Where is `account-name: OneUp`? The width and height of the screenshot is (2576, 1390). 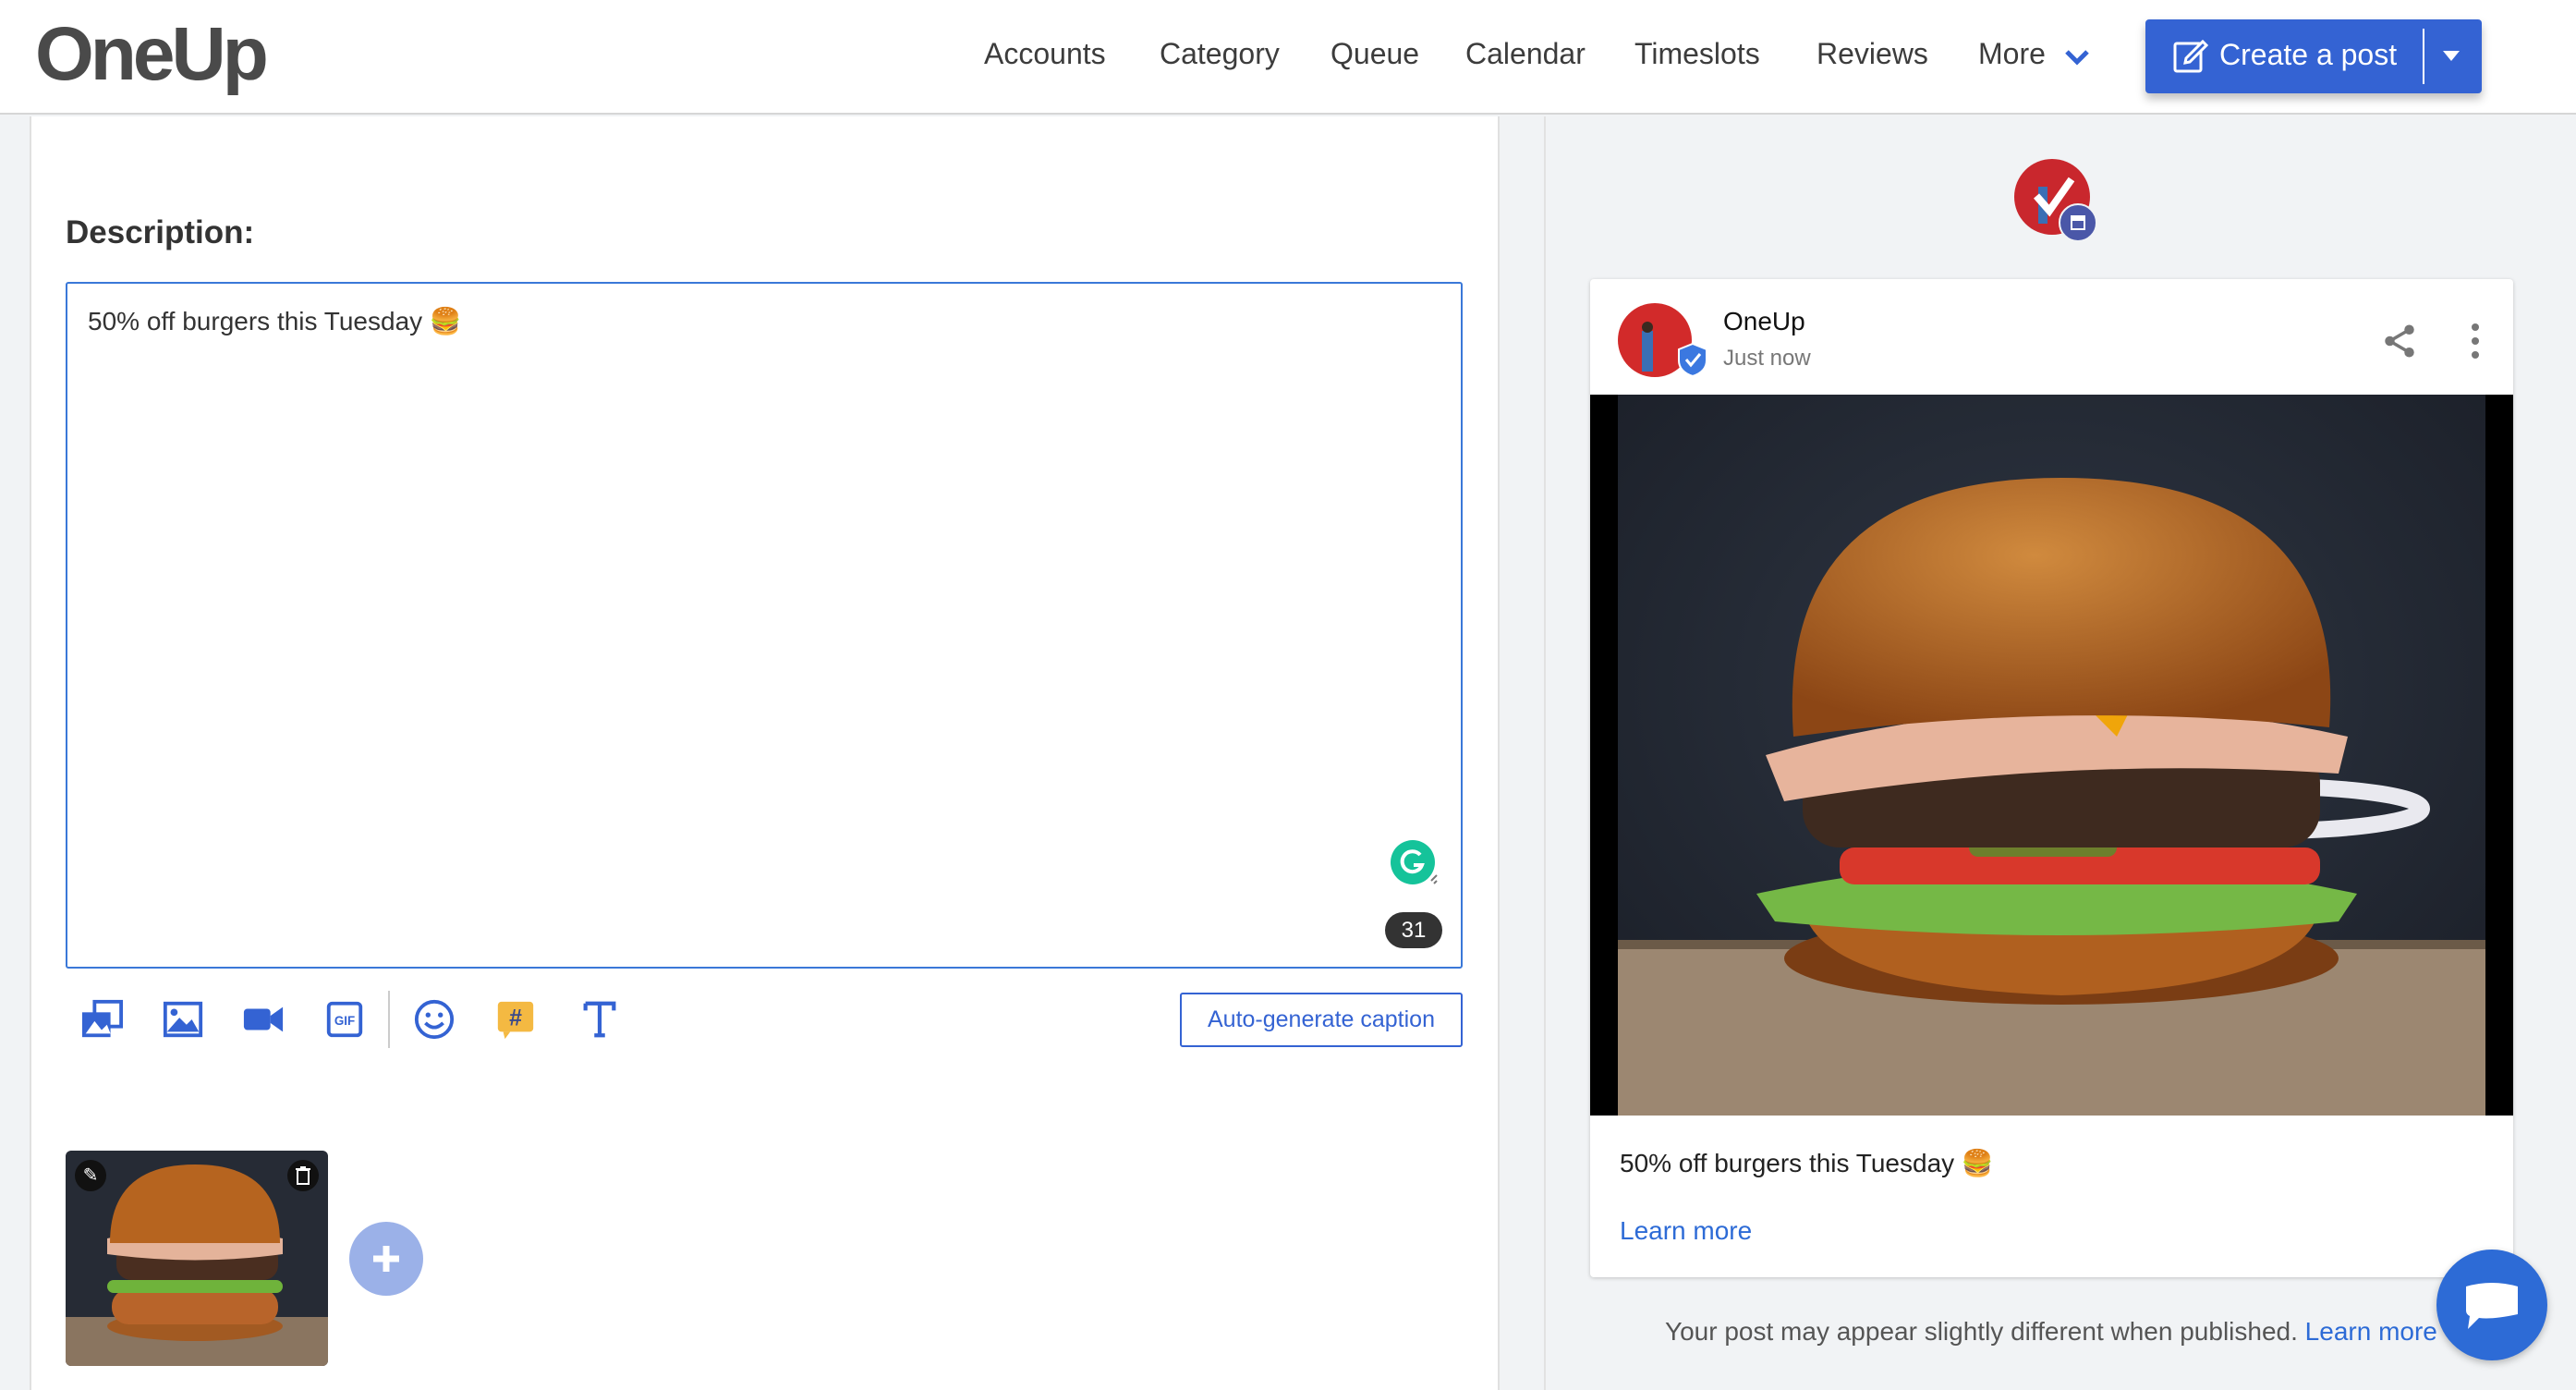
account-name: OneUp is located at coordinates (1764, 321).